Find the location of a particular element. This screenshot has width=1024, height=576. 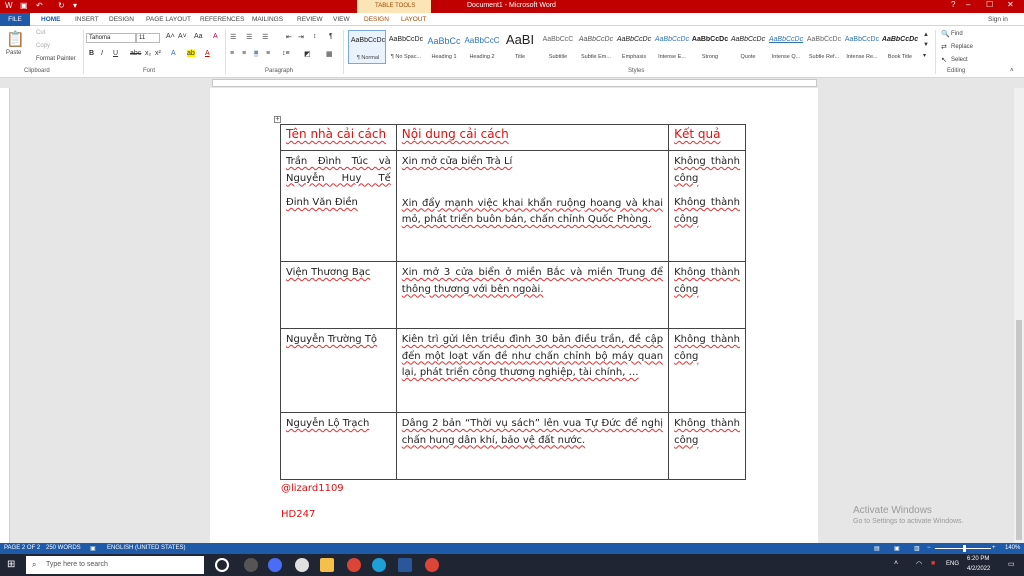

file-explorer-icon is located at coordinates (327, 565).